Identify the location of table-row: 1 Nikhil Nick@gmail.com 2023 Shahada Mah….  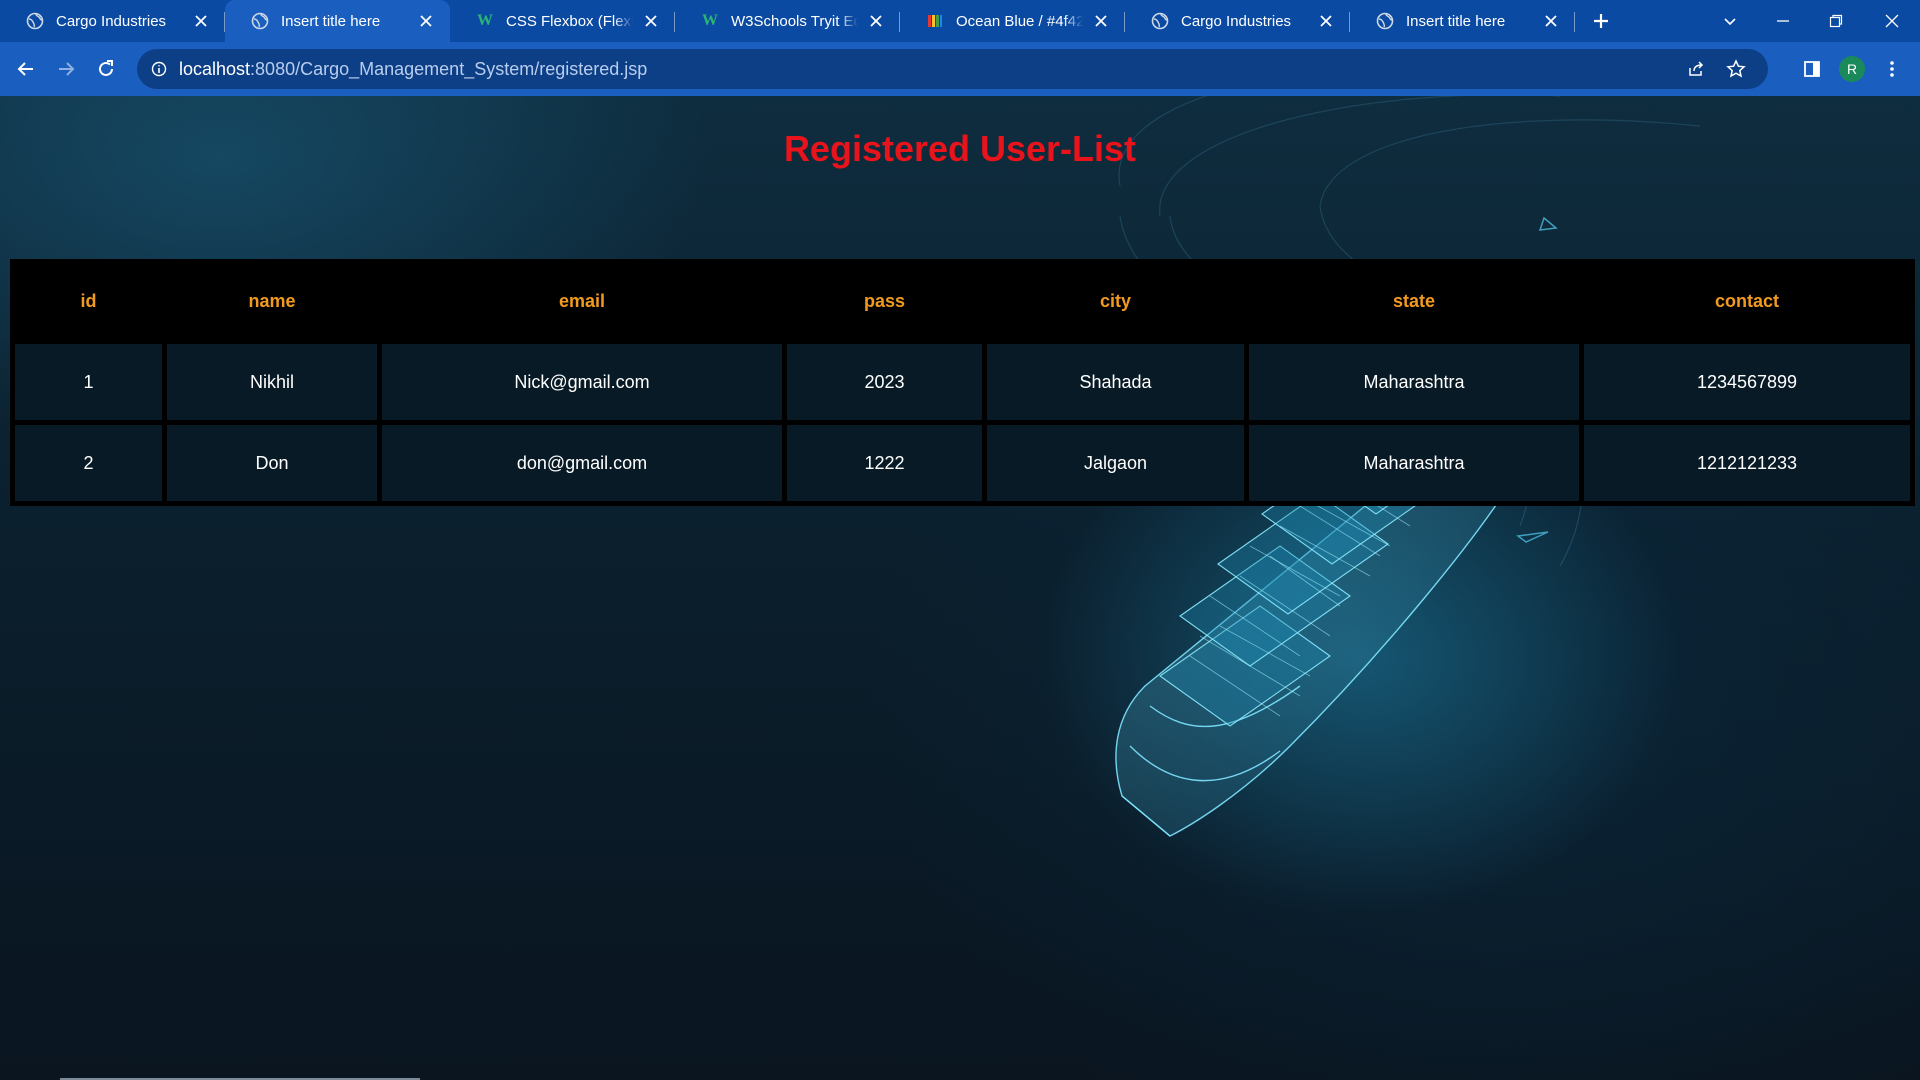
(962, 382).